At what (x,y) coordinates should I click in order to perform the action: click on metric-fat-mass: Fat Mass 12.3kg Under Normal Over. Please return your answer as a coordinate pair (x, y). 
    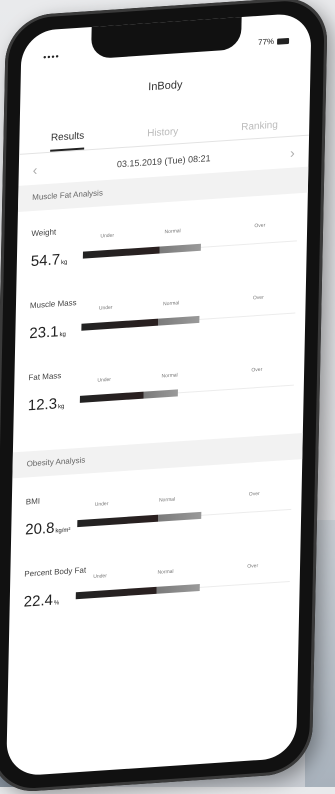
    Looking at the image, I should click on (161, 385).